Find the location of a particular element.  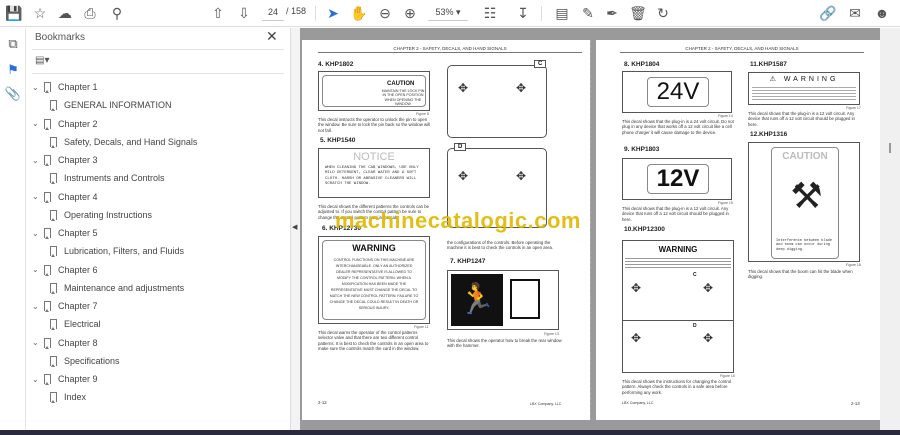

bookmark-options-button: ▤▾ is located at coordinates (42, 60).